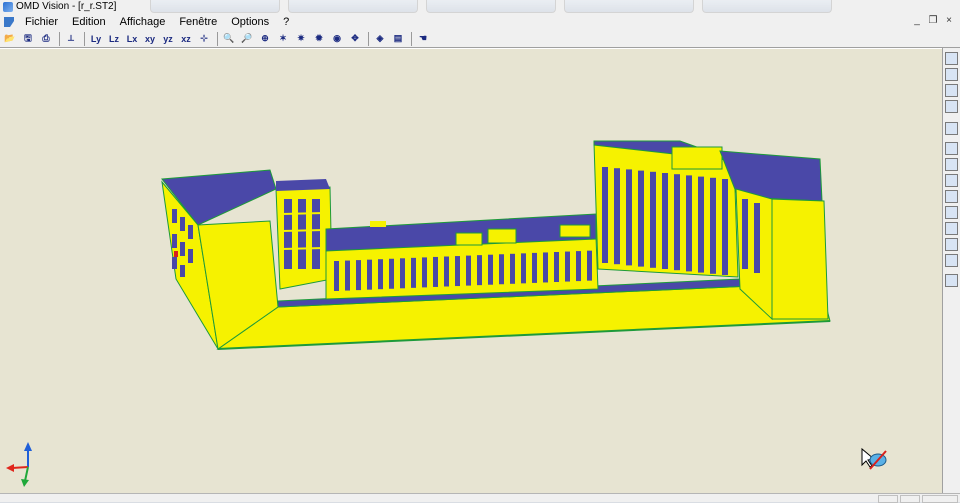  Describe the element at coordinates (951, 196) in the screenshot. I see `column-icon` at that location.